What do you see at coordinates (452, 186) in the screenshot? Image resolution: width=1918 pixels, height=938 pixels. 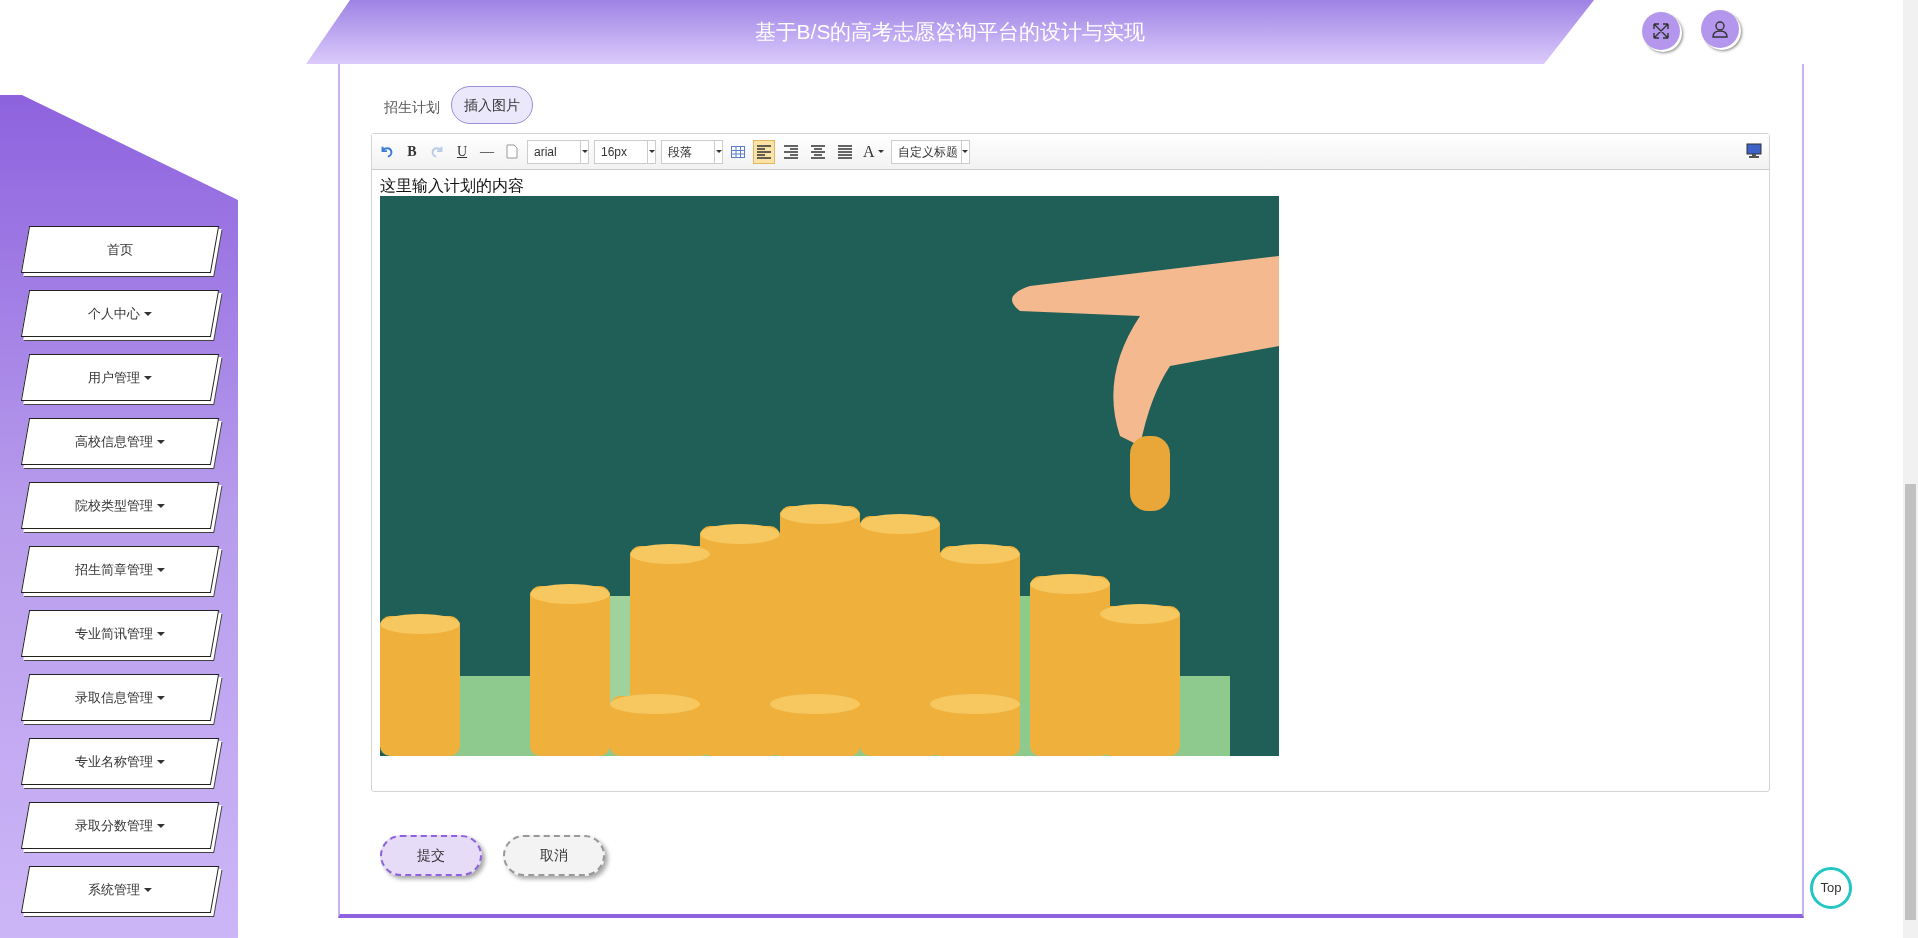 I see `content-text: 这里输入计划的内容` at bounding box center [452, 186].